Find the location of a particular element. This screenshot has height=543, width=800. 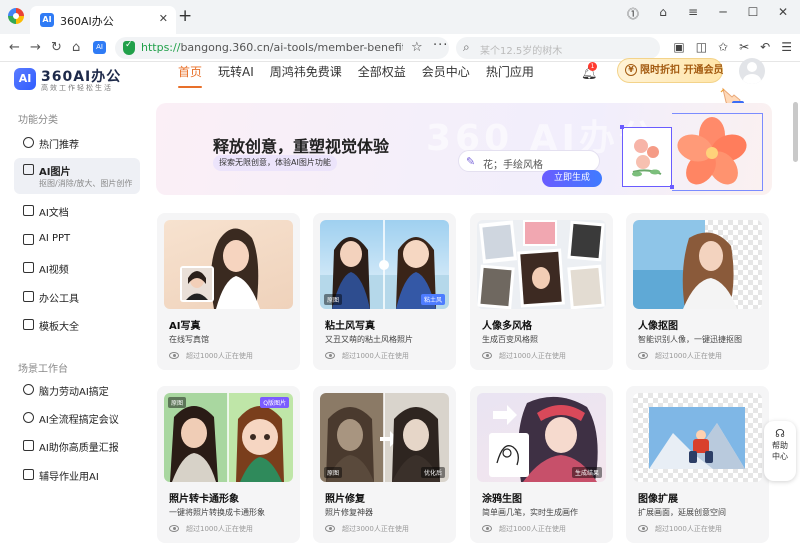

card-image: 原图 Q版图片 is located at coordinates (228, 437).